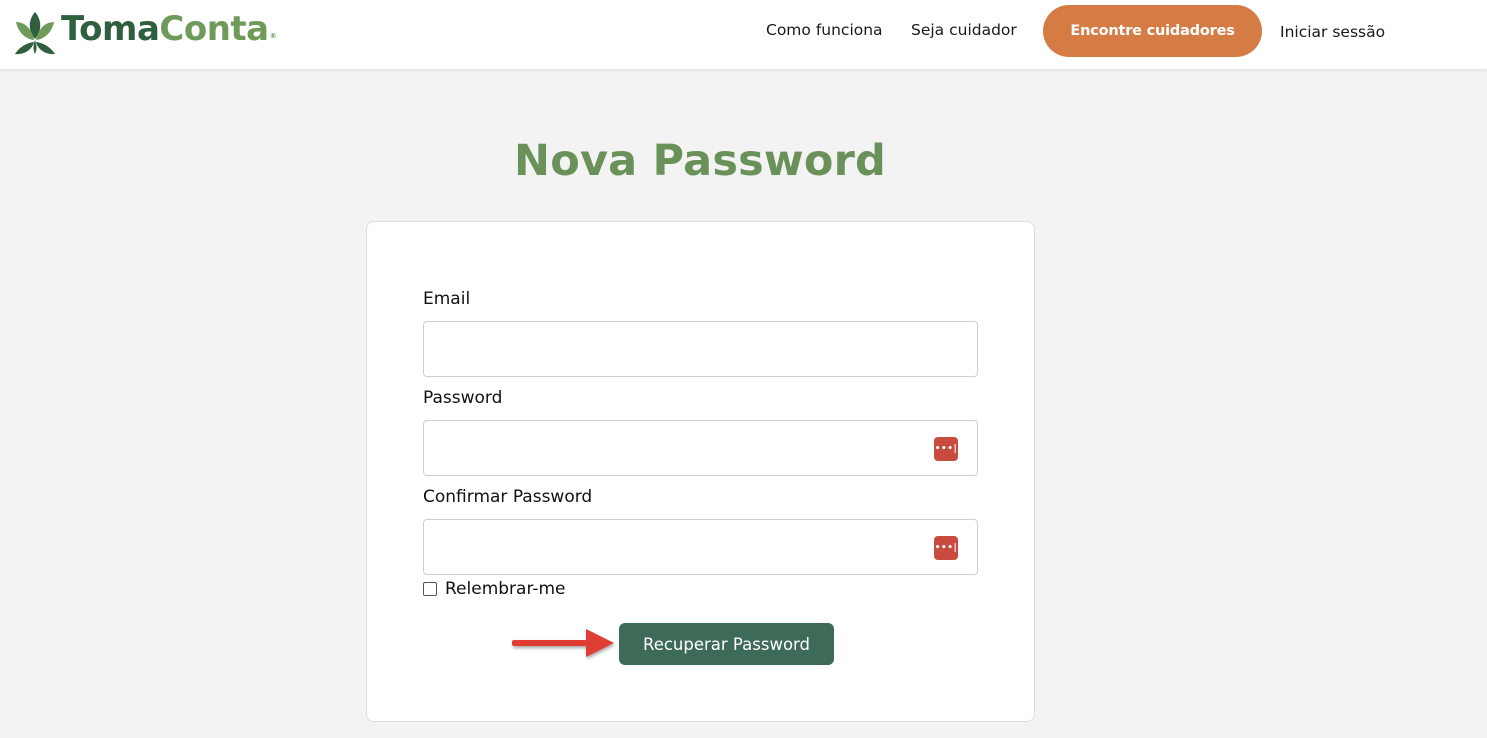 This screenshot has width=1487, height=738. What do you see at coordinates (447, 299) in the screenshot?
I see `email-label: Email` at bounding box center [447, 299].